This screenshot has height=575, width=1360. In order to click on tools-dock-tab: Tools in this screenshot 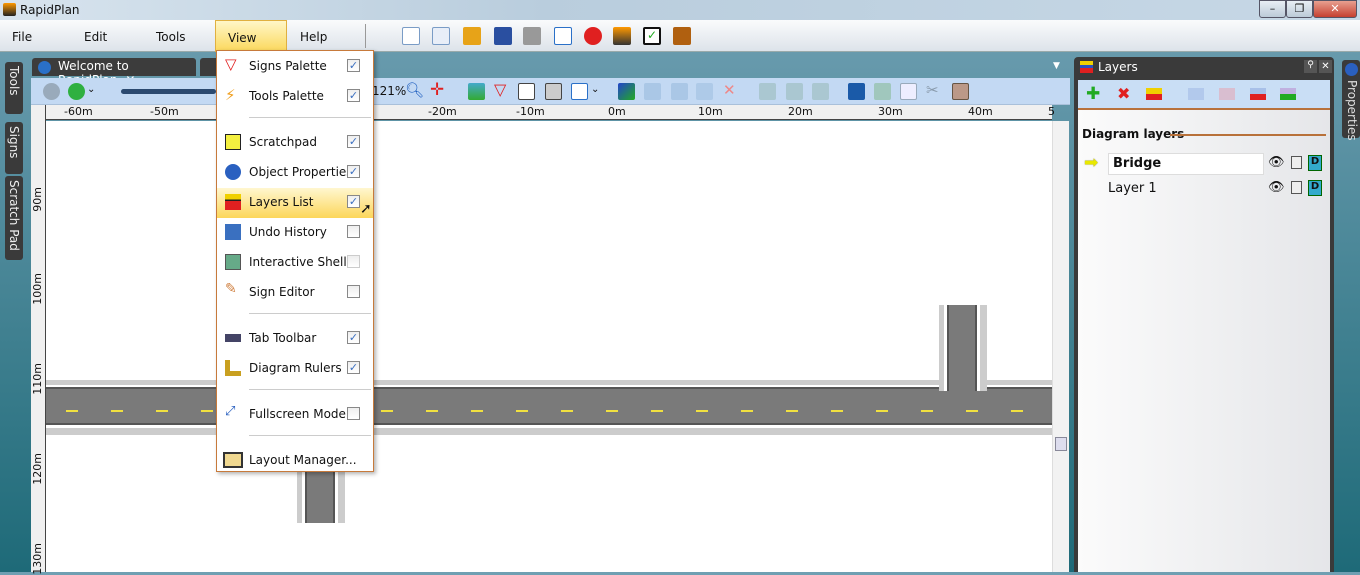, I will do `click(14, 88)`.